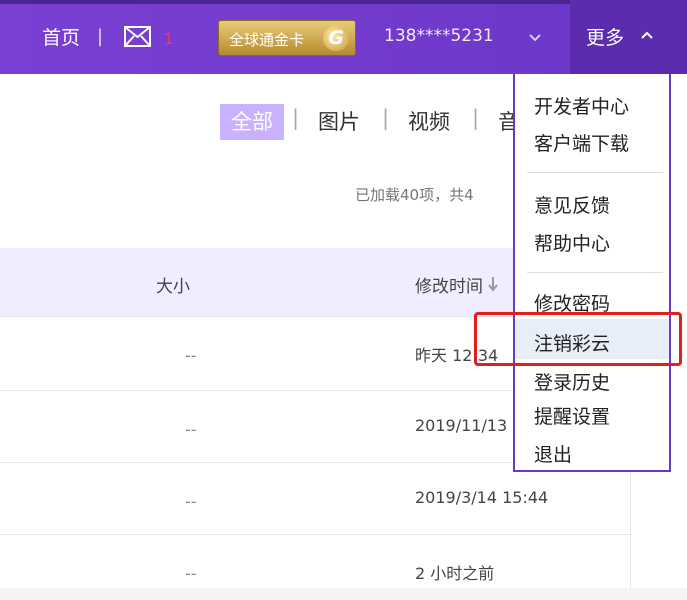 The width and height of the screenshot is (687, 600). I want to click on chevron-up-icon, so click(647, 35).